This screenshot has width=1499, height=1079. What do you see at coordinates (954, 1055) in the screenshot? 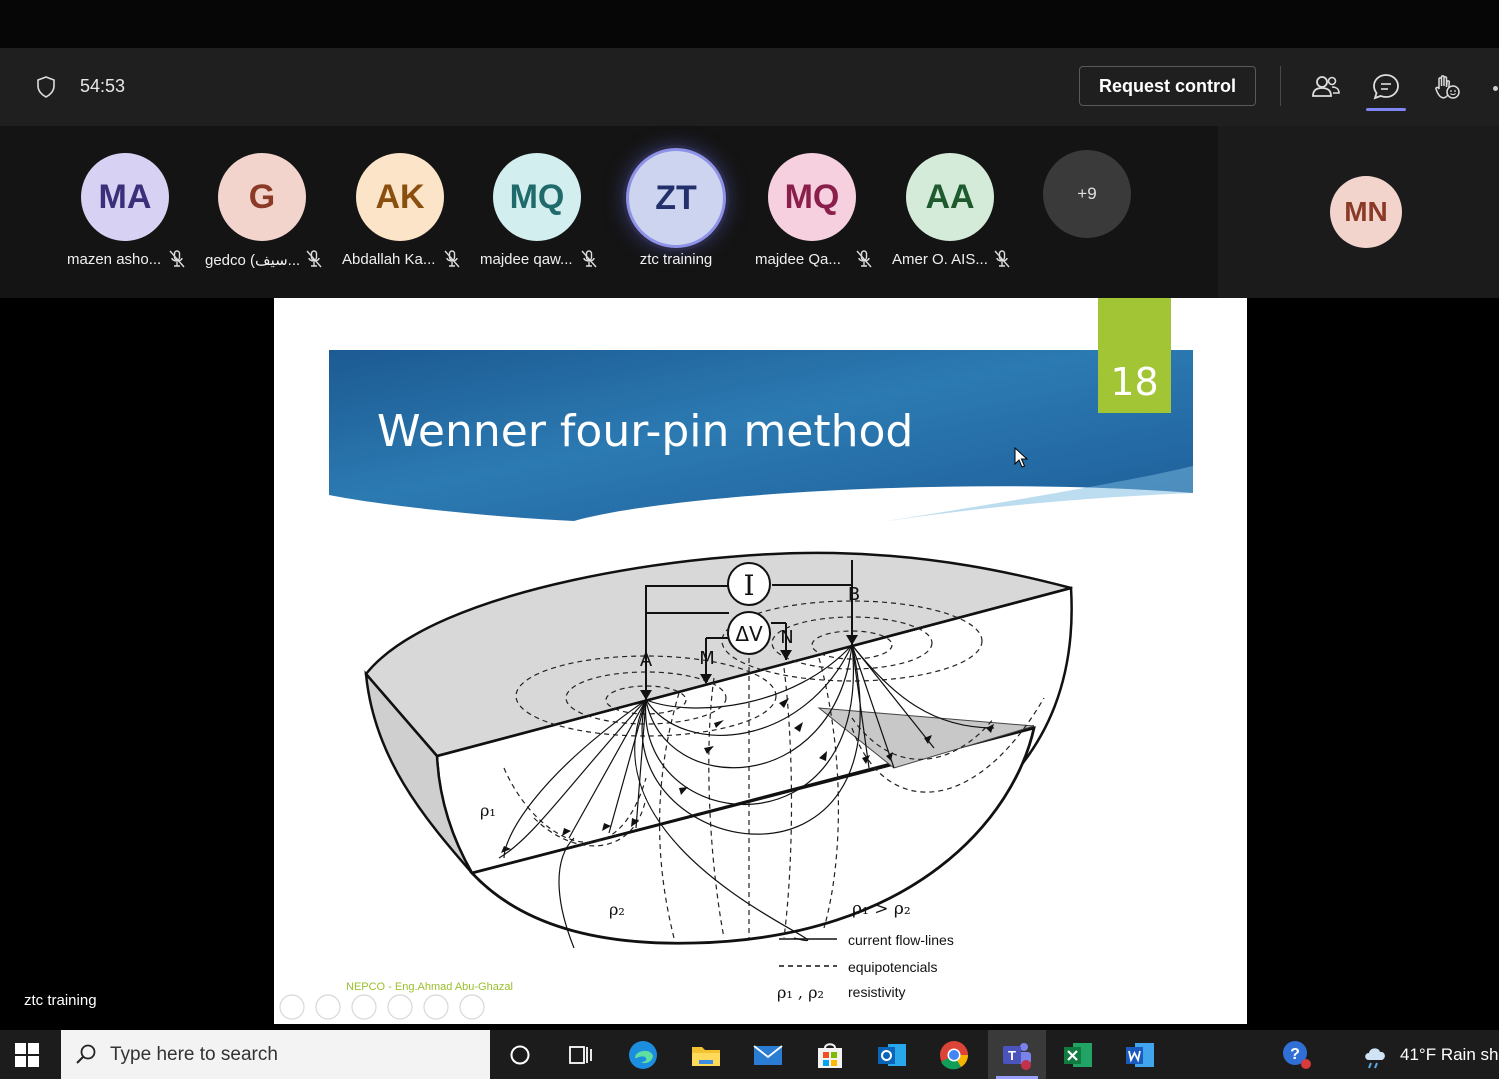
I see `chrome-icon` at bounding box center [954, 1055].